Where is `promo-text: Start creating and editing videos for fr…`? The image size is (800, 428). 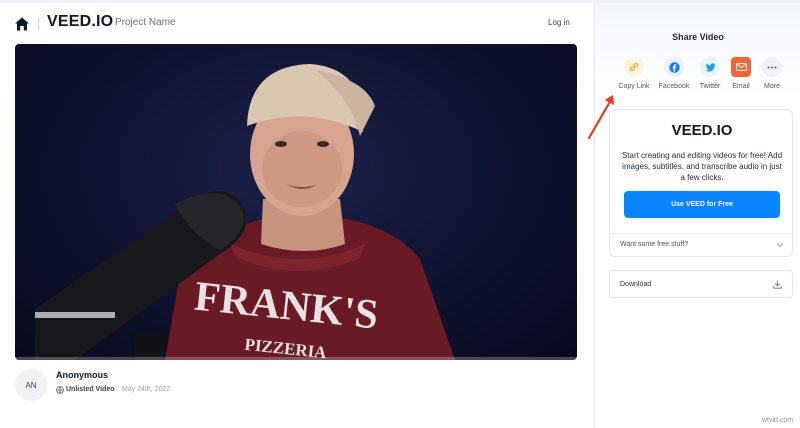
promo-text: Start creating and editing videos for fr… is located at coordinates (702, 166).